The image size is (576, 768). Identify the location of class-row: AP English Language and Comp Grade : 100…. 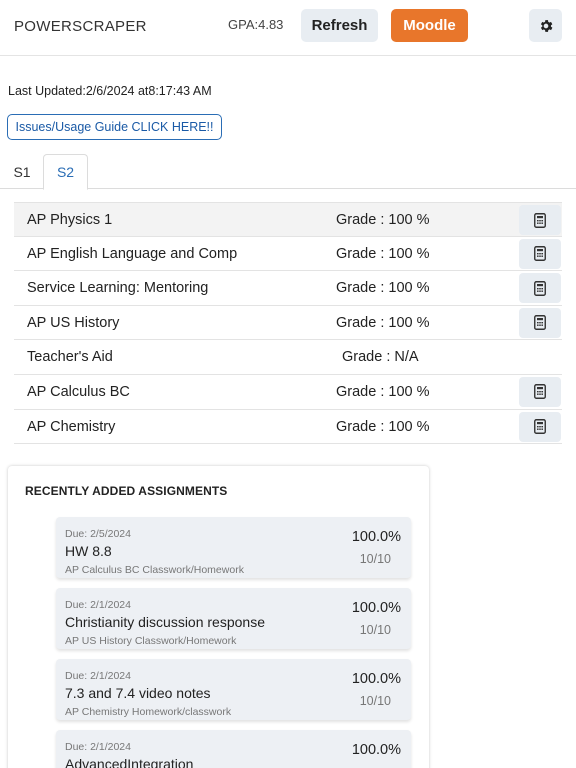
(288, 254).